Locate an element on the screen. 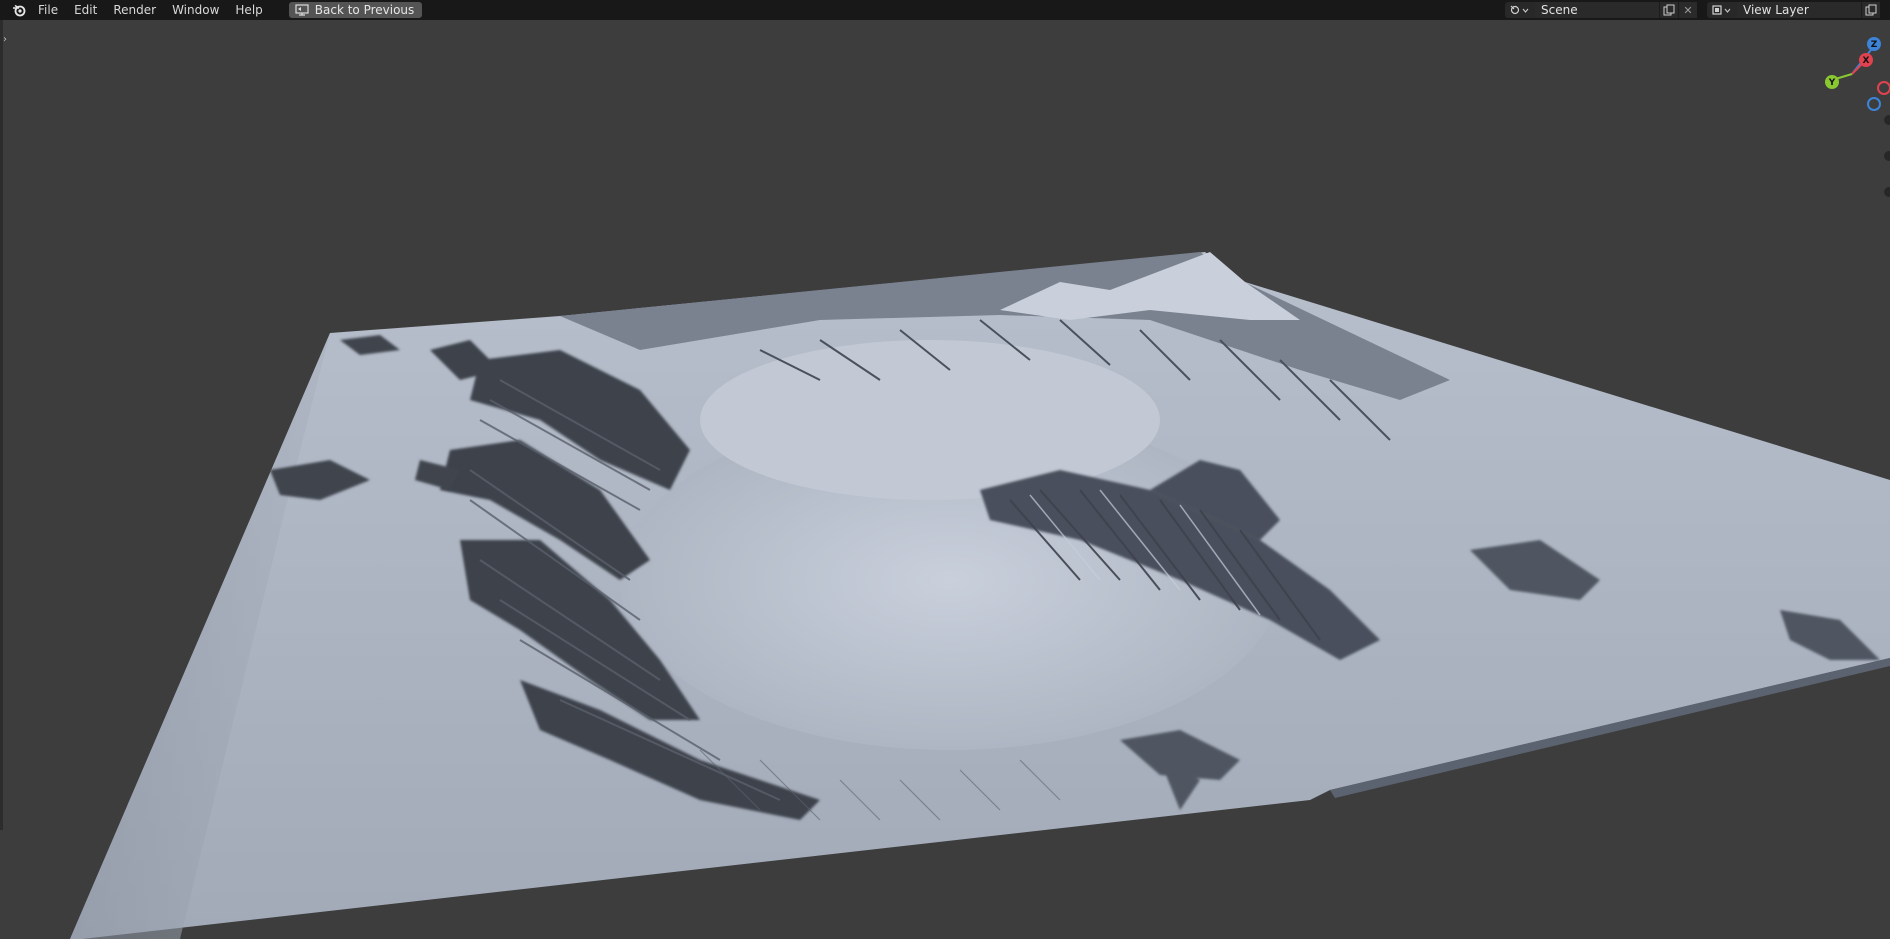 The width and height of the screenshot is (1890, 939). menu-window: Window is located at coordinates (195, 10).